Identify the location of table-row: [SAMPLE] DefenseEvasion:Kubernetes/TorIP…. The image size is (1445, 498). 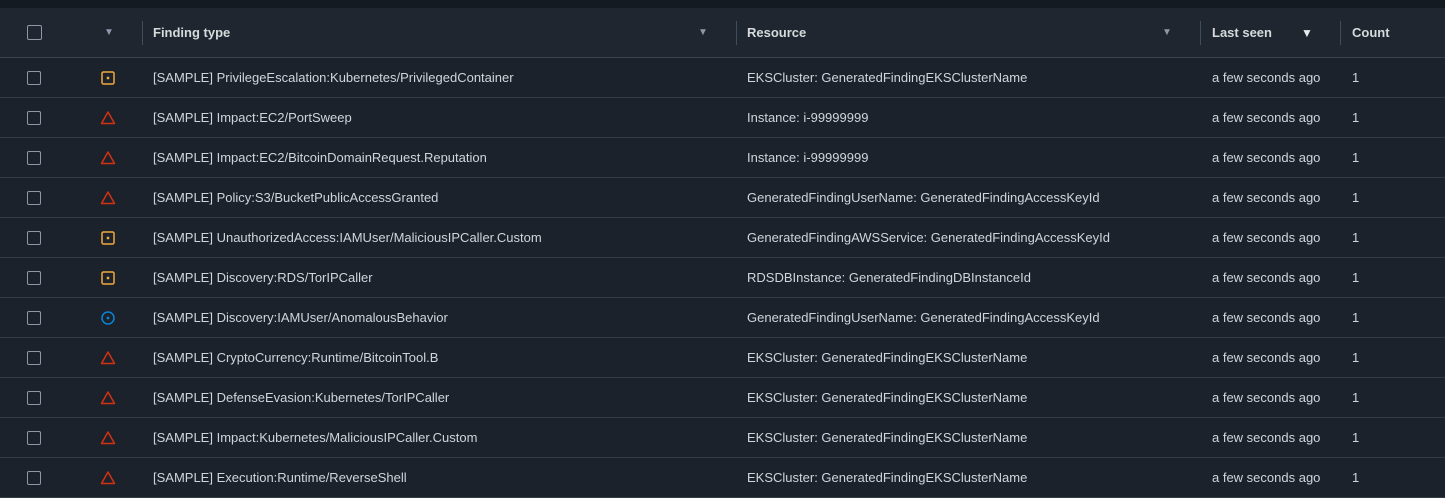
(722, 398).